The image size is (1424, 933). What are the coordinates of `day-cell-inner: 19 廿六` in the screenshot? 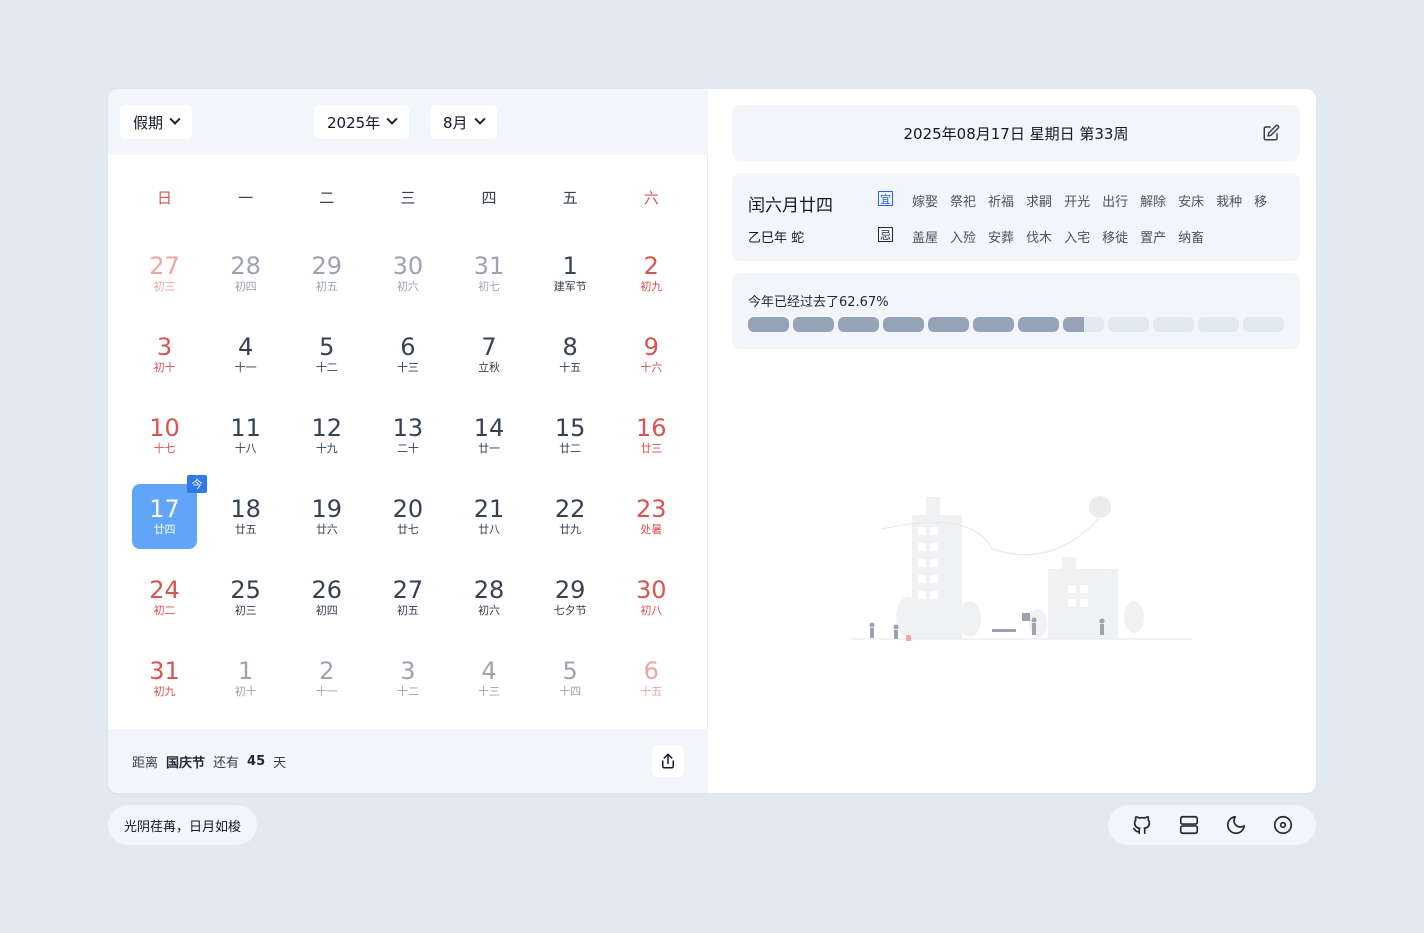 It's located at (326, 516).